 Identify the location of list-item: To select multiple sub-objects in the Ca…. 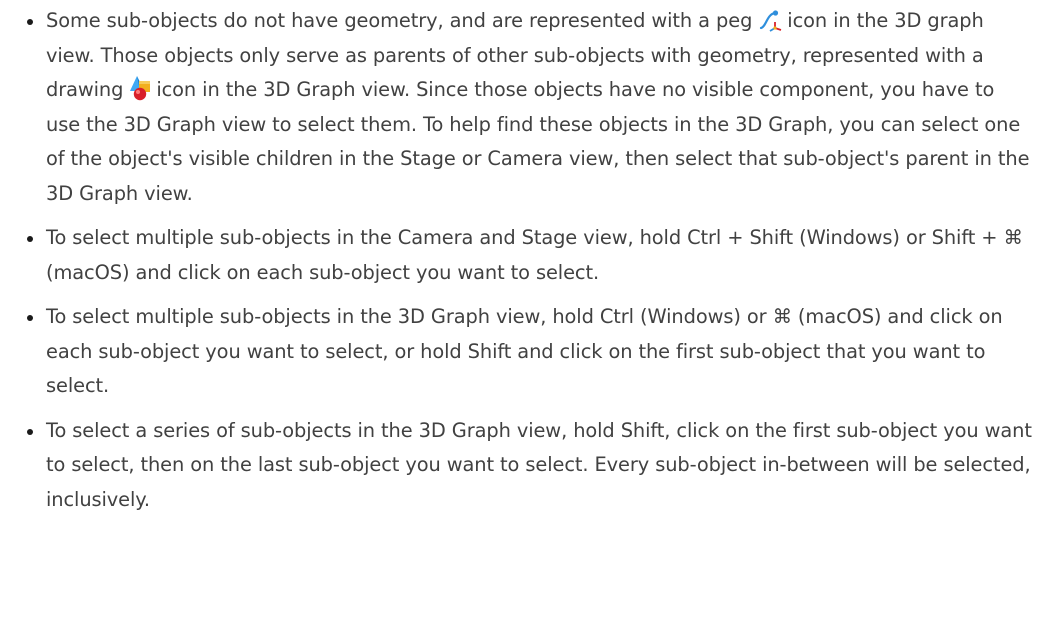
(529, 255).